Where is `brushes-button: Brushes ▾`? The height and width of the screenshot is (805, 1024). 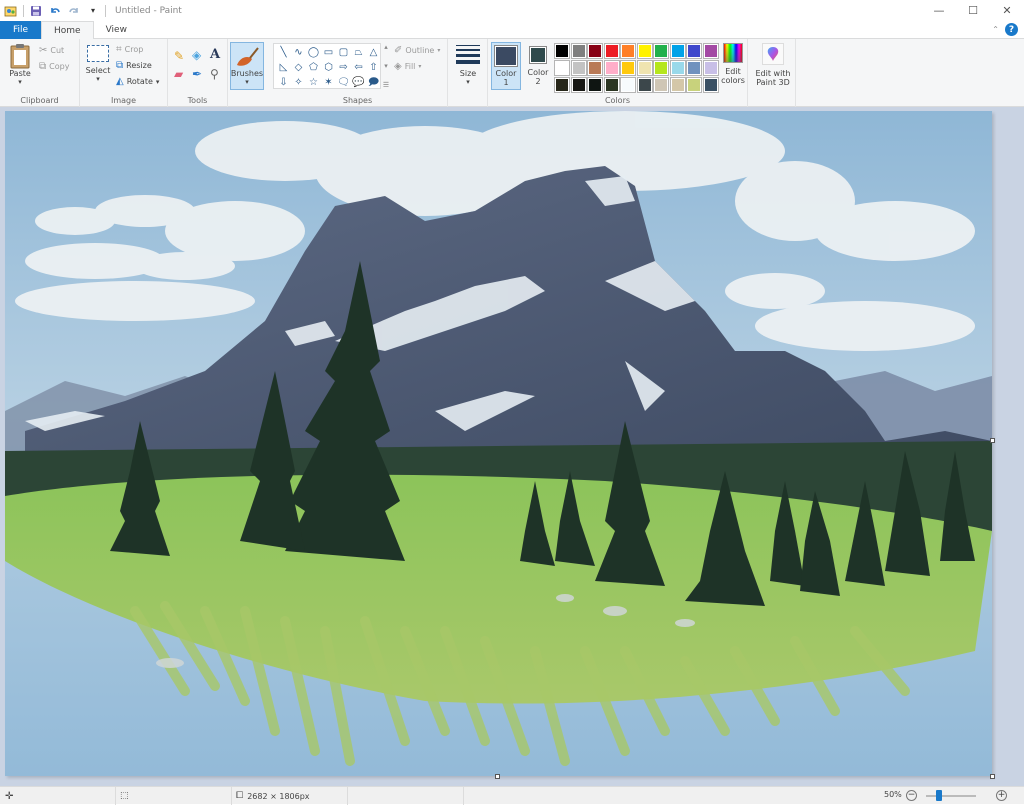 brushes-button: Brushes ▾ is located at coordinates (247, 66).